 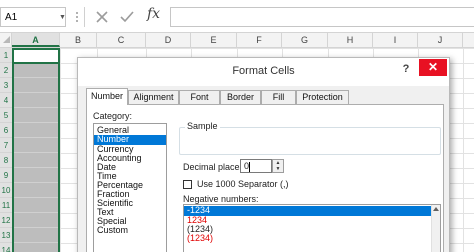 I want to click on row-header: 14, so click(x=6, y=247).